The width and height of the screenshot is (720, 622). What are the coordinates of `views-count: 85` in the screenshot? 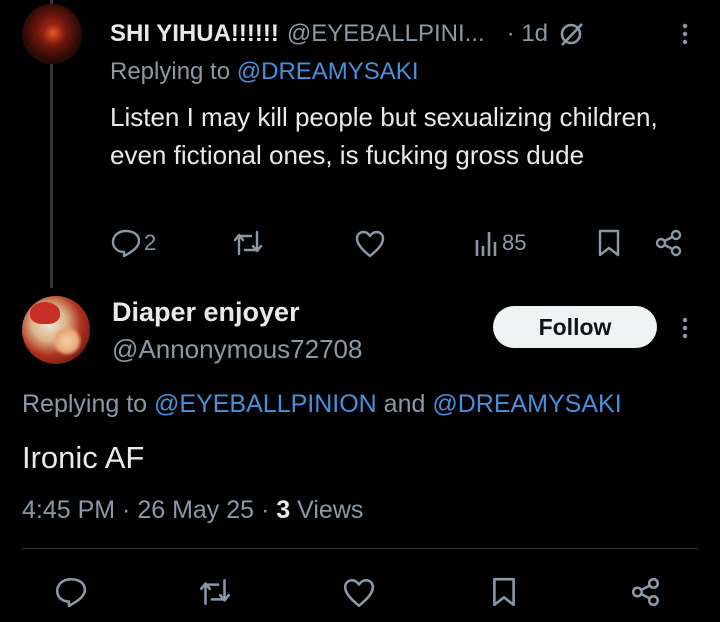 It's located at (514, 242).